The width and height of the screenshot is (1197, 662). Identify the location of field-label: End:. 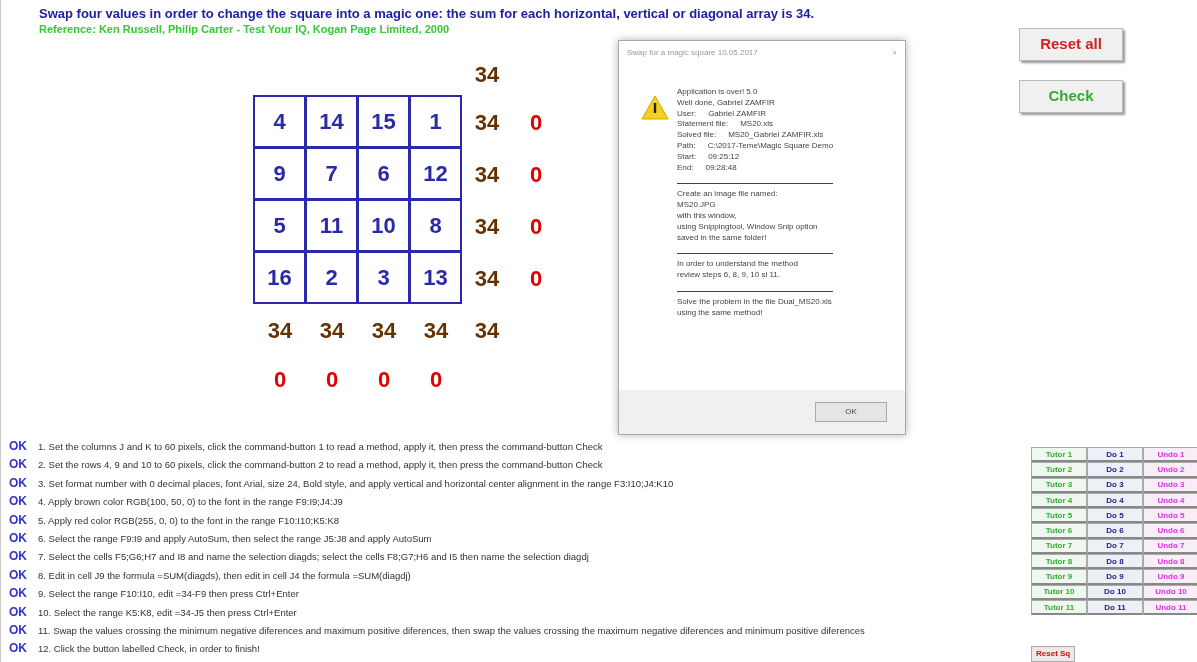
(685, 168).